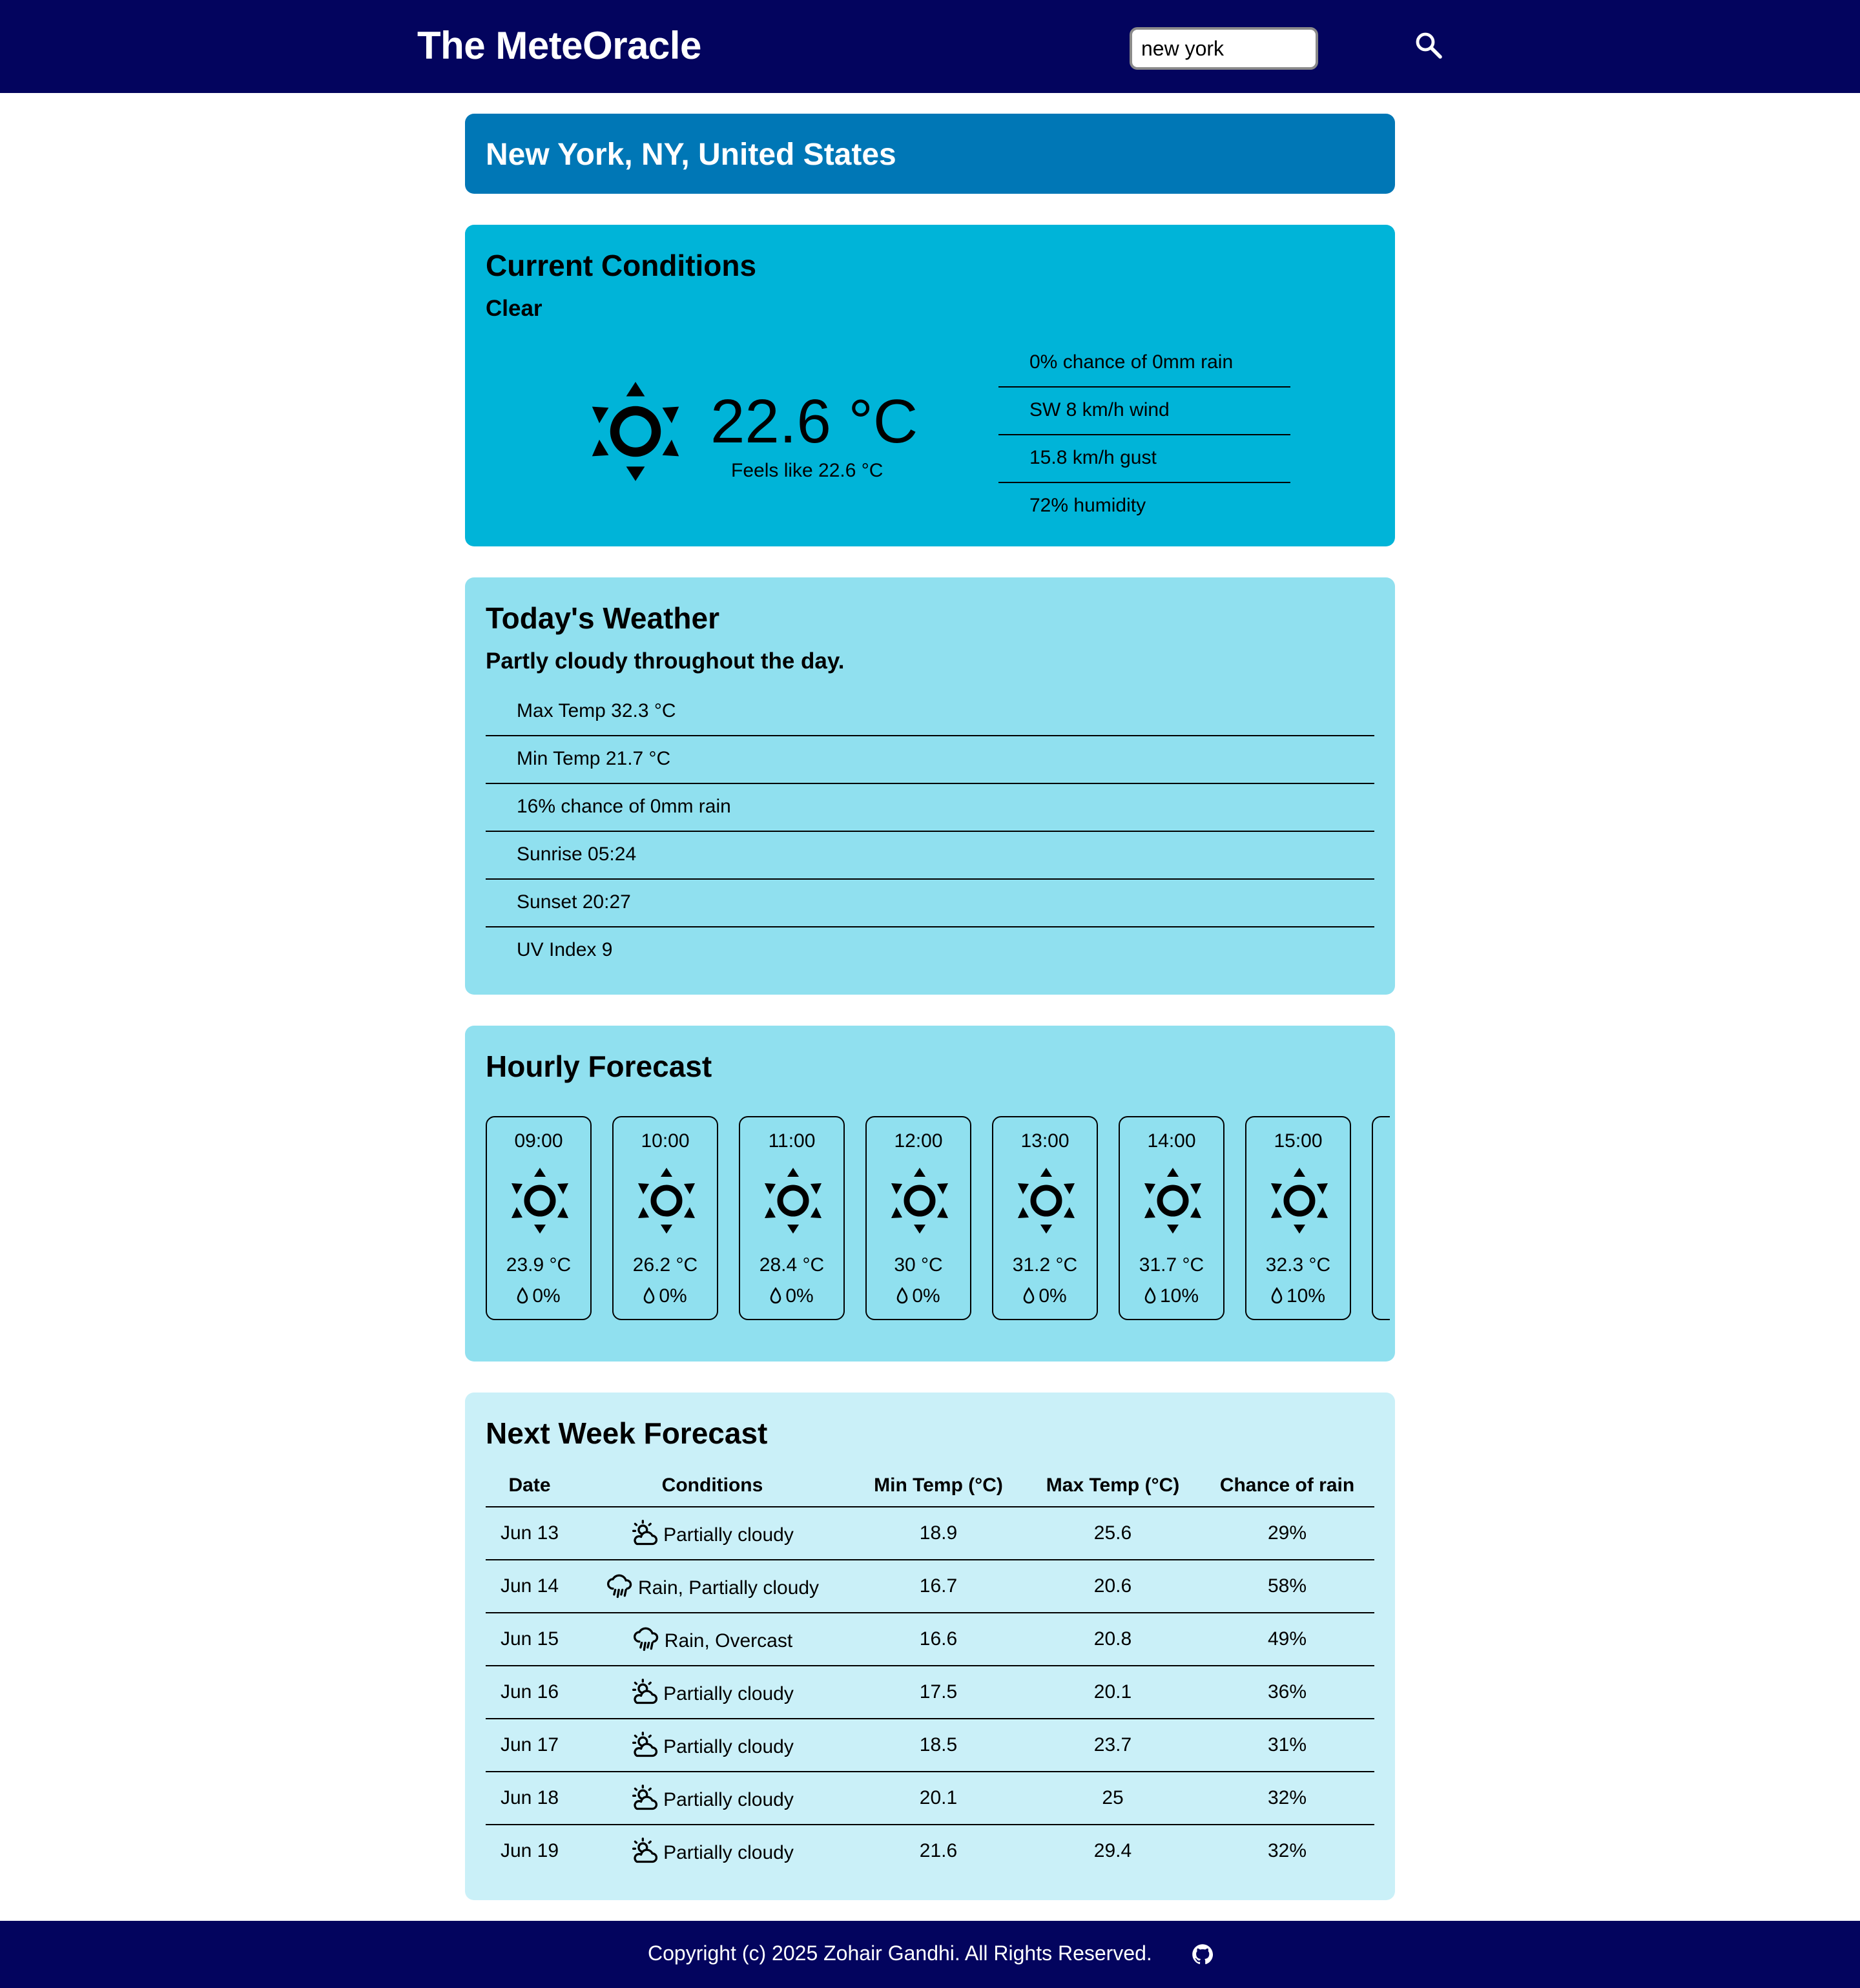  Describe the element at coordinates (1202, 1954) in the screenshot. I see `github-icon` at that location.